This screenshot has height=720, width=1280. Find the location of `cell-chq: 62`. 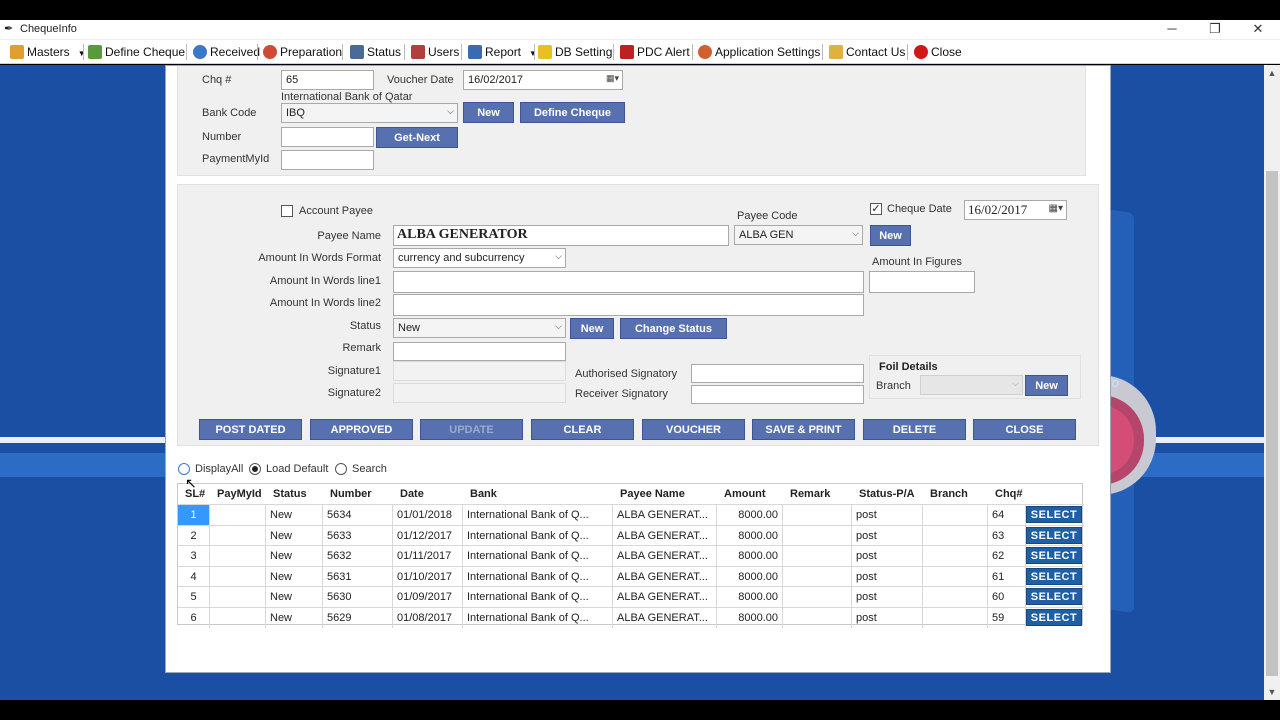

cell-chq: 62 is located at coordinates (1007, 556).